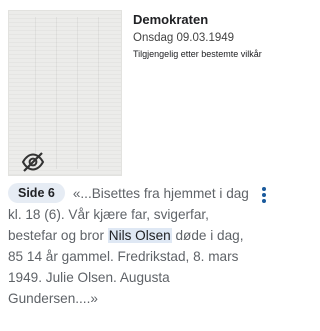 Image resolution: width=320 pixels, height=331 pixels. Describe the element at coordinates (197, 54) in the screenshot. I see `access-note: Tilgjengelig etter bestemte vilkår` at that location.